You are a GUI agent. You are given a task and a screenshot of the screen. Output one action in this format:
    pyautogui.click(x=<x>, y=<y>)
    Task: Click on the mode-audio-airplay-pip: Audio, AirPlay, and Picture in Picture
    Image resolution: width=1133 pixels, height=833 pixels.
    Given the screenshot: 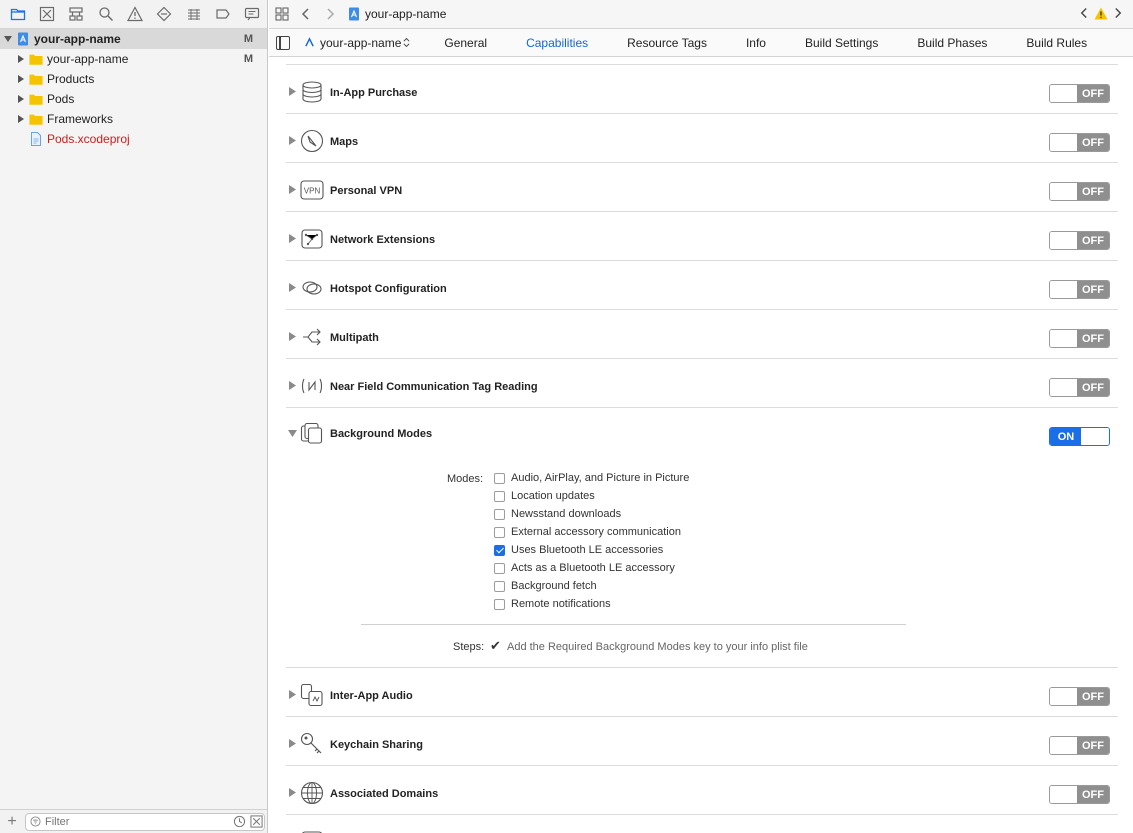 What is the action you would take?
    pyautogui.click(x=591, y=478)
    